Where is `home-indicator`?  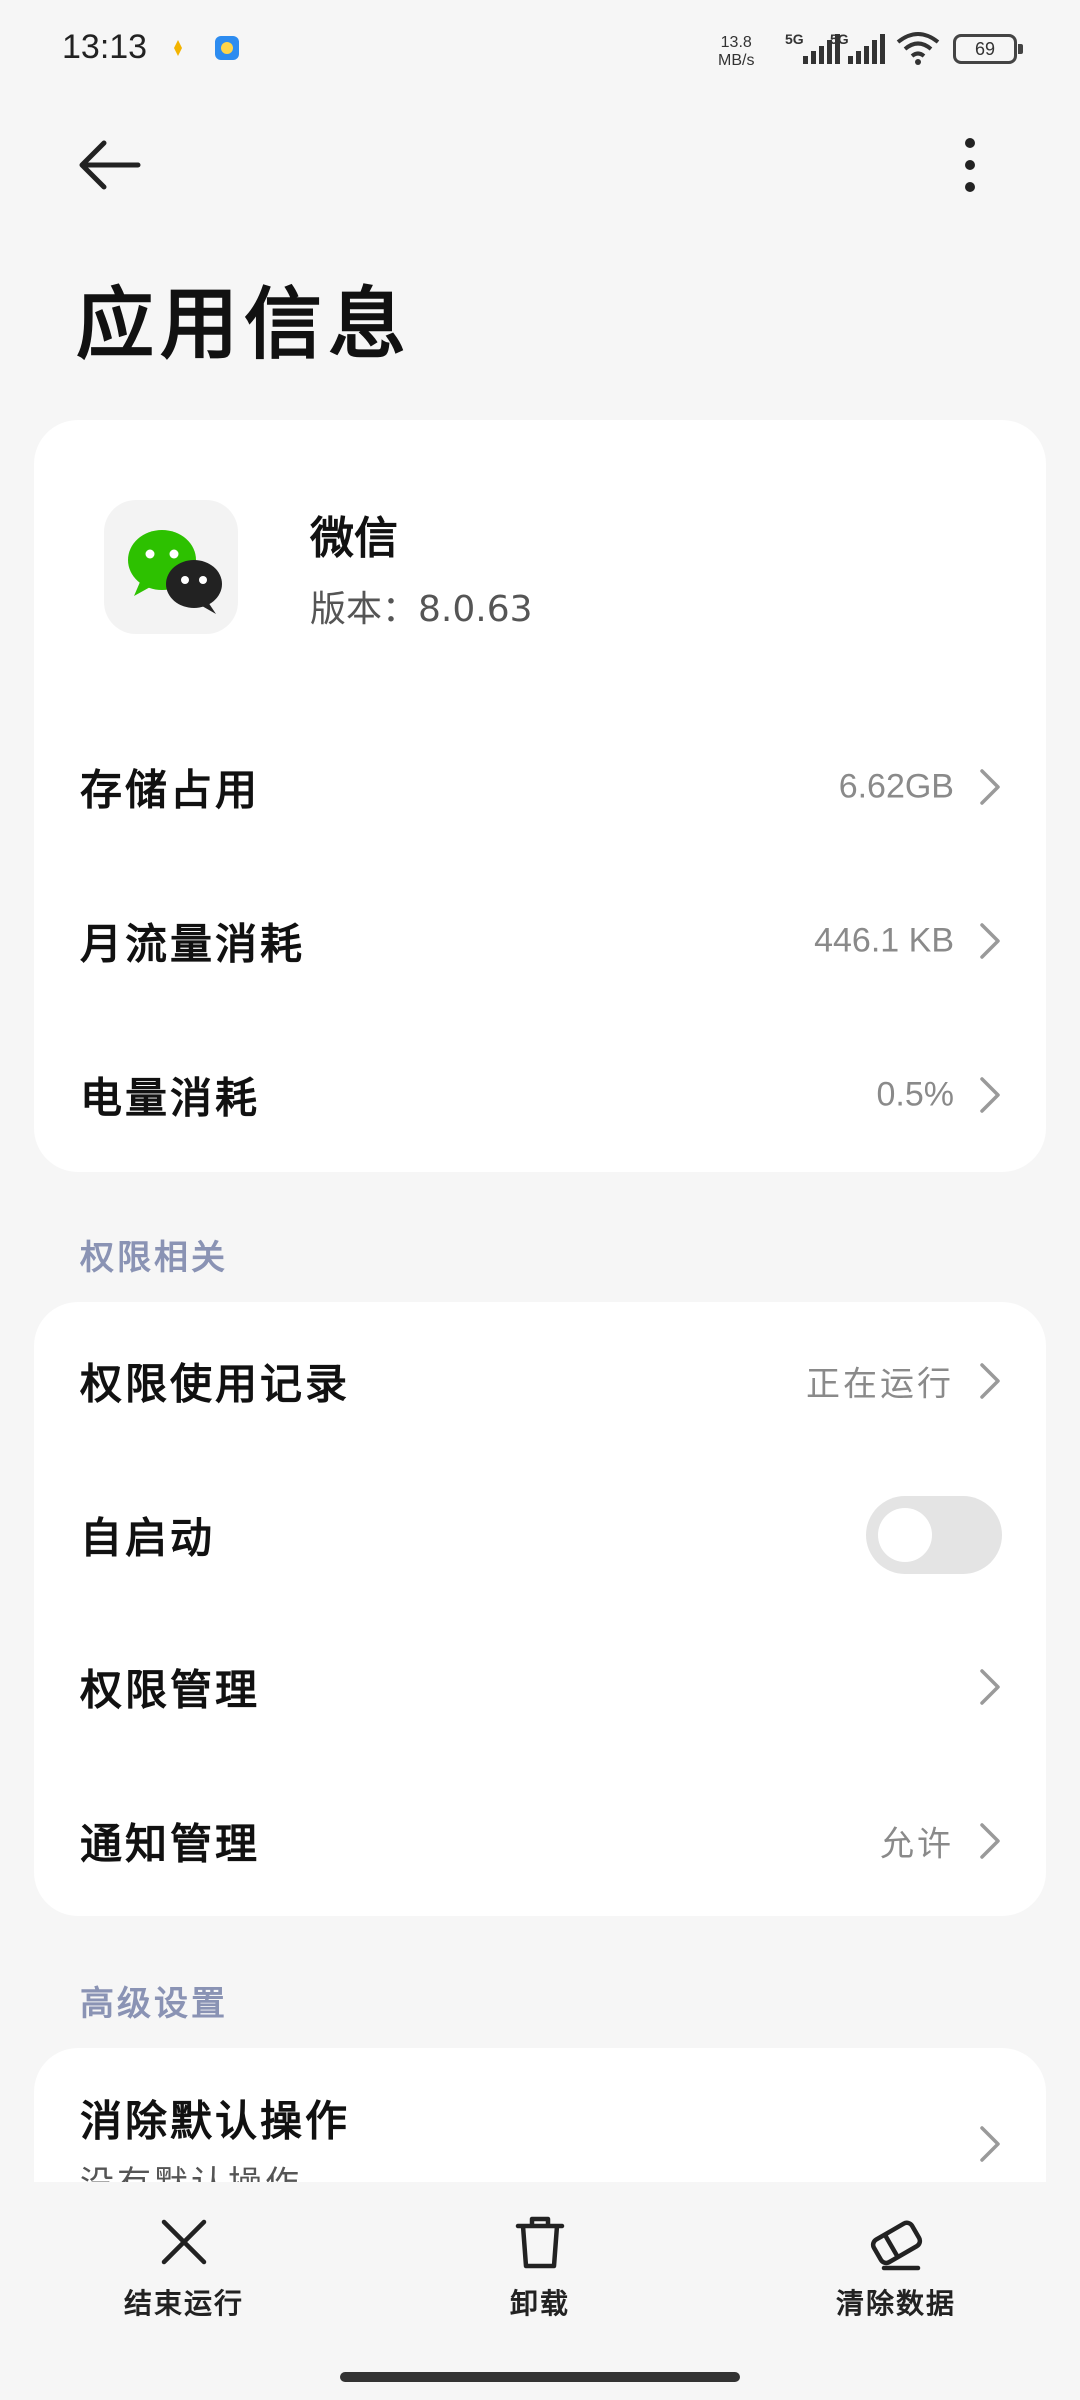 home-indicator is located at coordinates (540, 2377).